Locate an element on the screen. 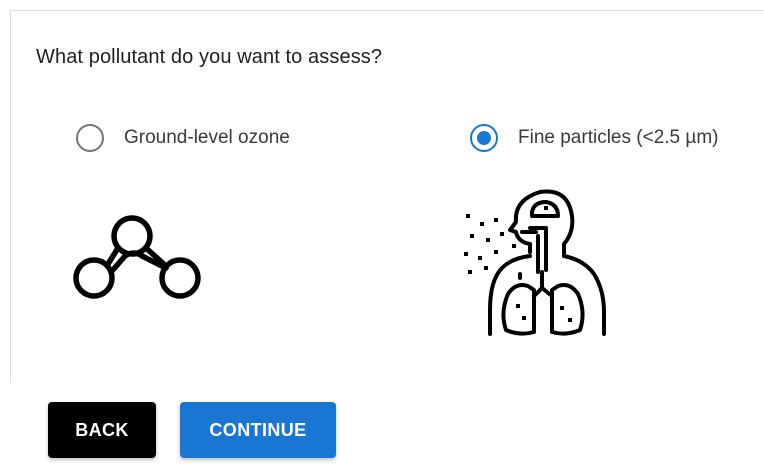  continue-button: CONTINUE is located at coordinates (258, 430).